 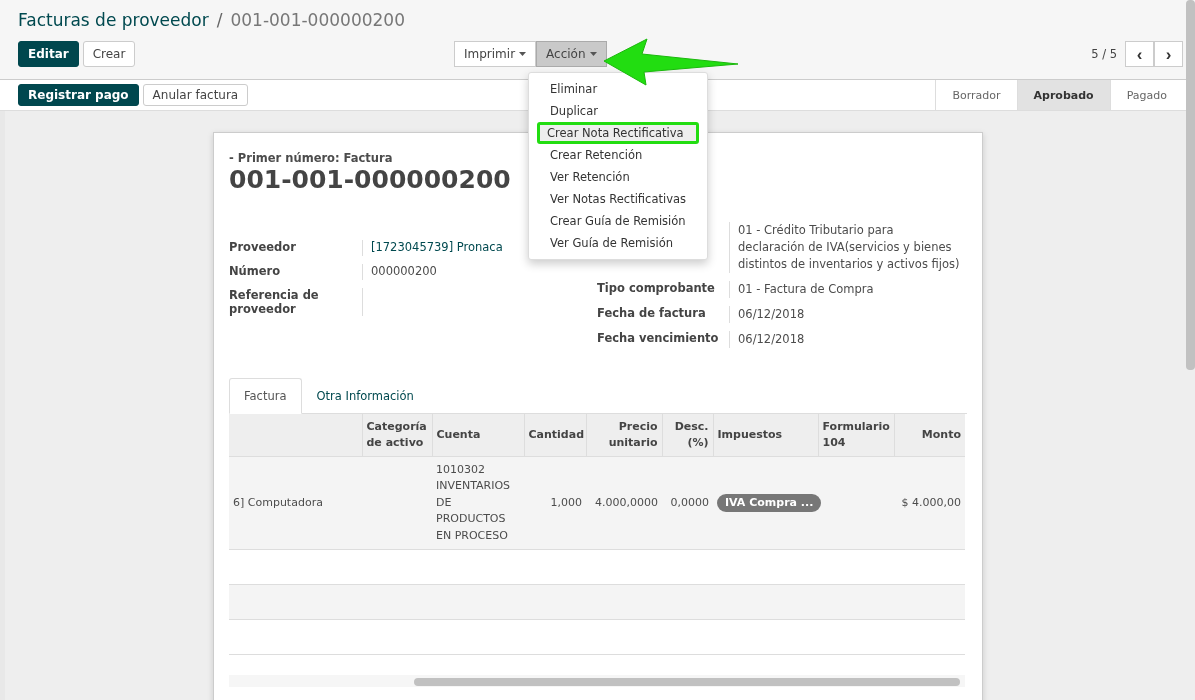 What do you see at coordinates (296, 272) in the screenshot?
I see `field-label: Número` at bounding box center [296, 272].